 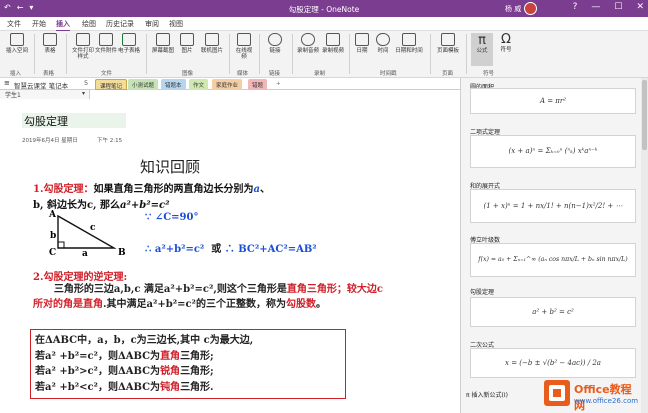 I want to click on date-time-button: 日期和时间, so click(x=409, y=43).